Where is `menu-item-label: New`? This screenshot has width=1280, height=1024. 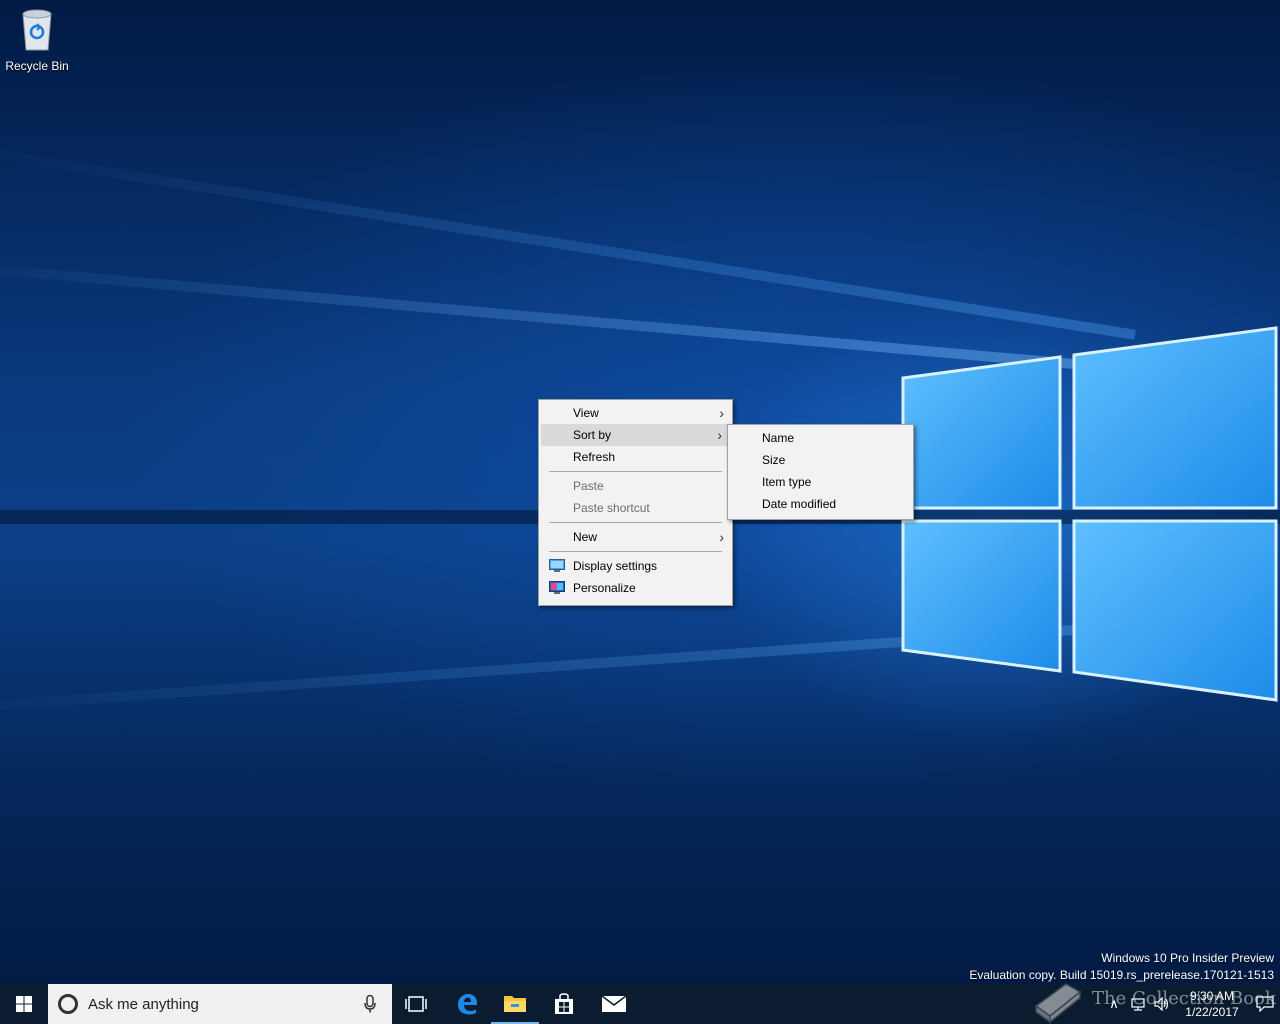
menu-item-label: New is located at coordinates (585, 537).